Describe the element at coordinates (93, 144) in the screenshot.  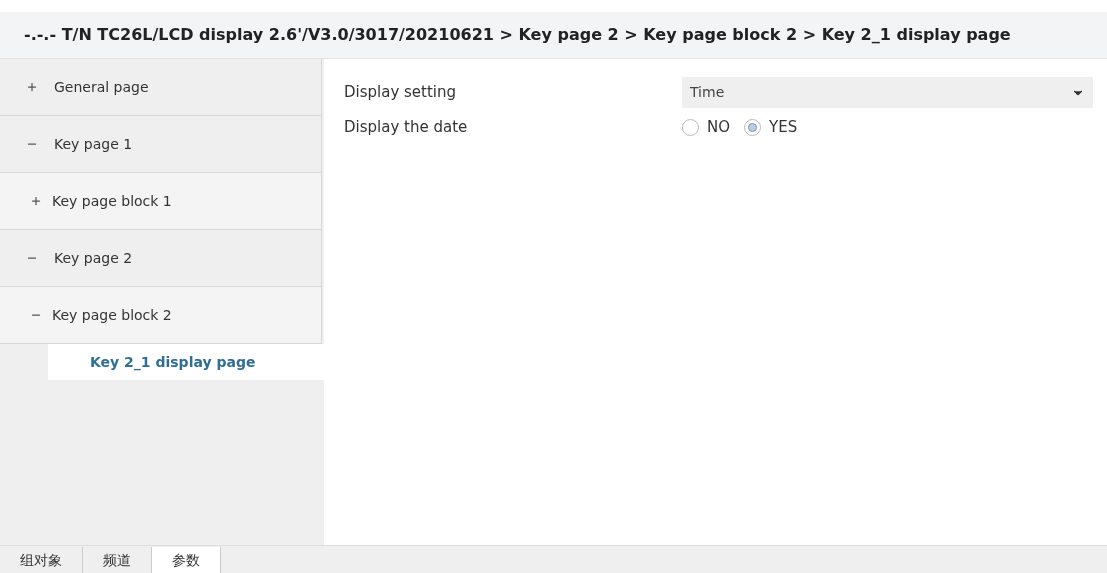
I see `tree-label: Key page 1` at that location.